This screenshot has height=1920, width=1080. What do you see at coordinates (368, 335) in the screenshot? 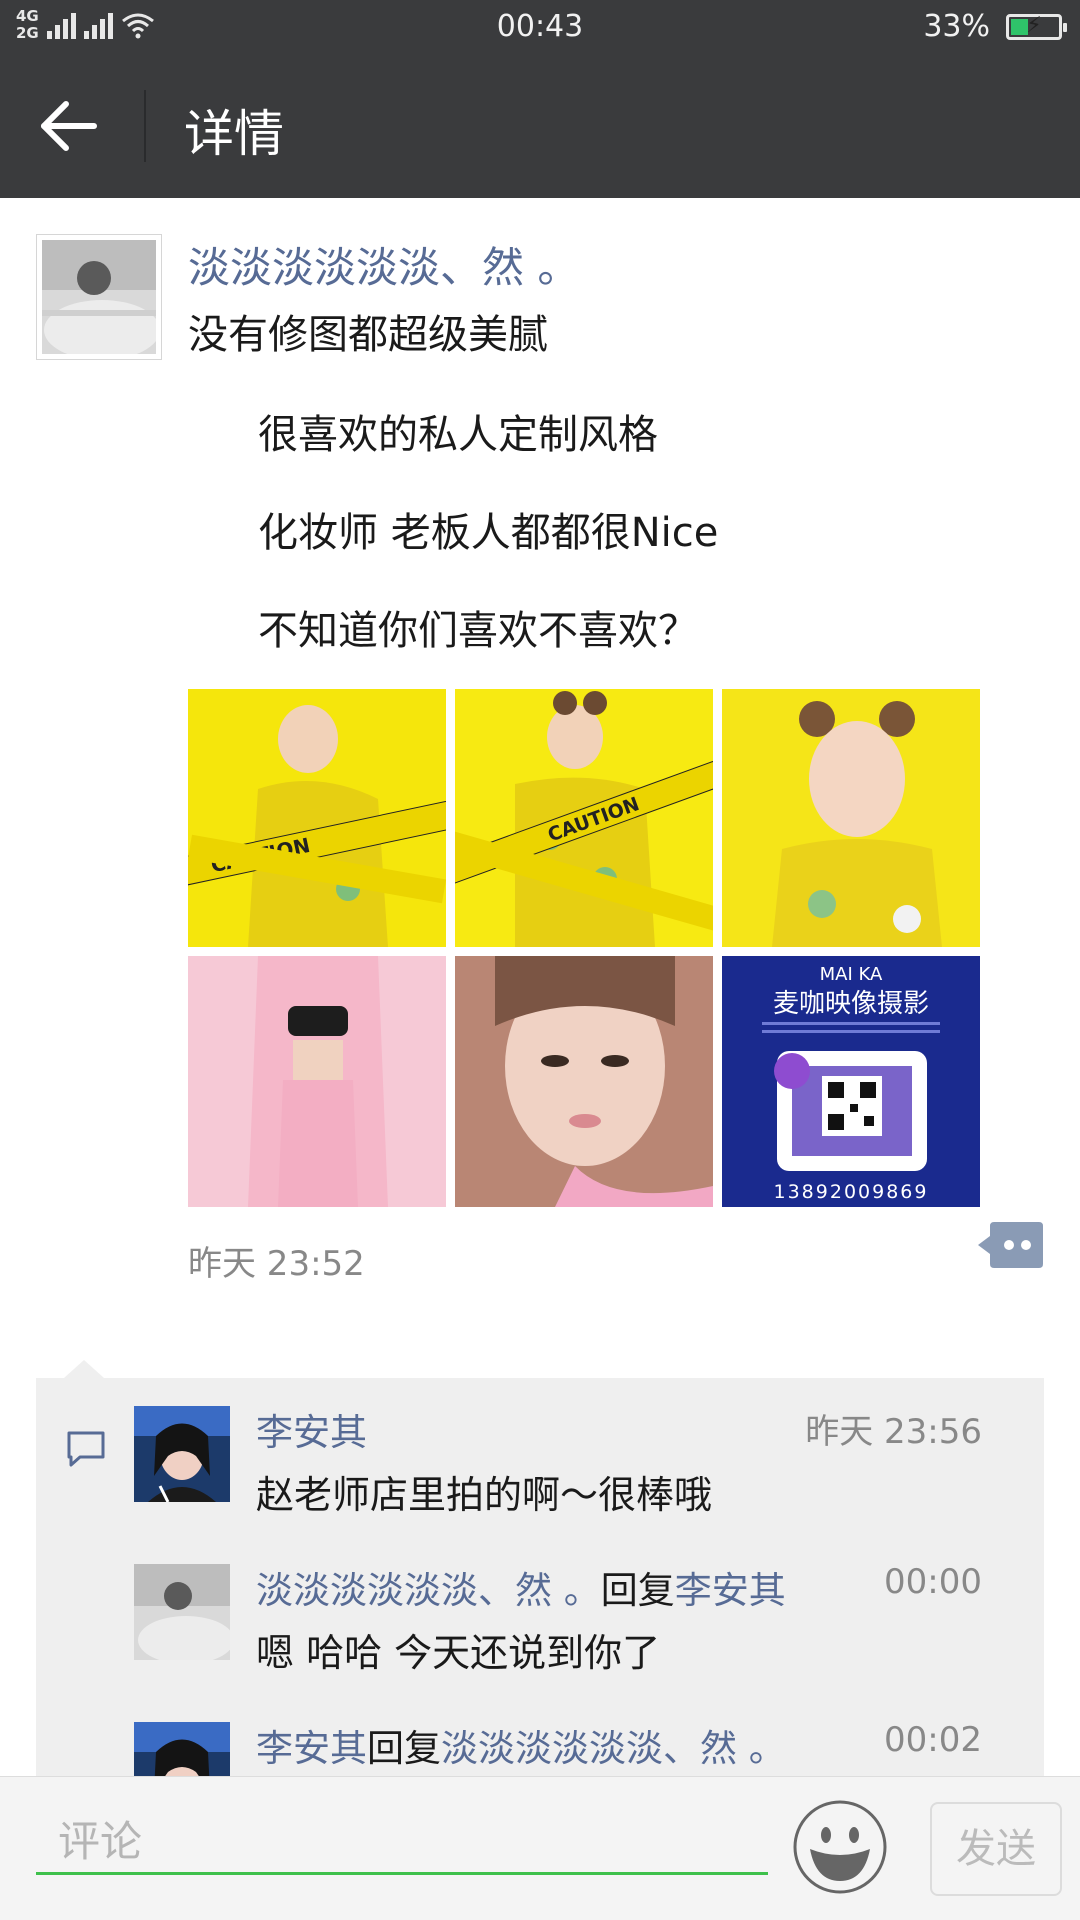
I see `post-line: 没有修图都超级美腻` at bounding box center [368, 335].